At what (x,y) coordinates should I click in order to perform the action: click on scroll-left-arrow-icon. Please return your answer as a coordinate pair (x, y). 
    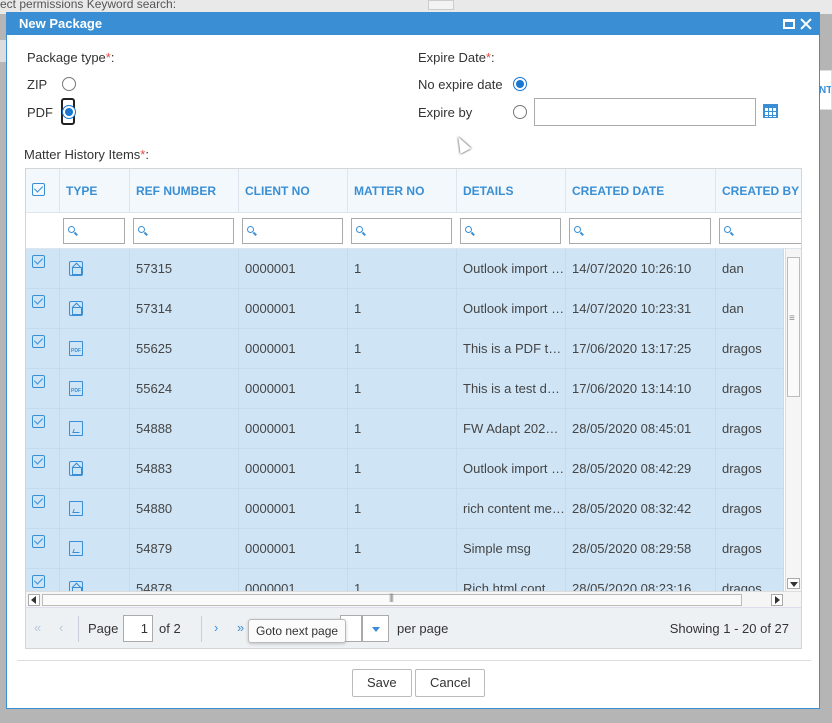
    Looking at the image, I should click on (34, 600).